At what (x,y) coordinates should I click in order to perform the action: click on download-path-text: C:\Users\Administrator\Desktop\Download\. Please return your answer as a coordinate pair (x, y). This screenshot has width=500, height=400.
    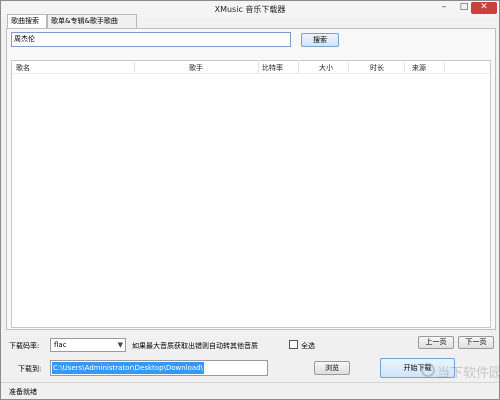
    Looking at the image, I should click on (128, 368).